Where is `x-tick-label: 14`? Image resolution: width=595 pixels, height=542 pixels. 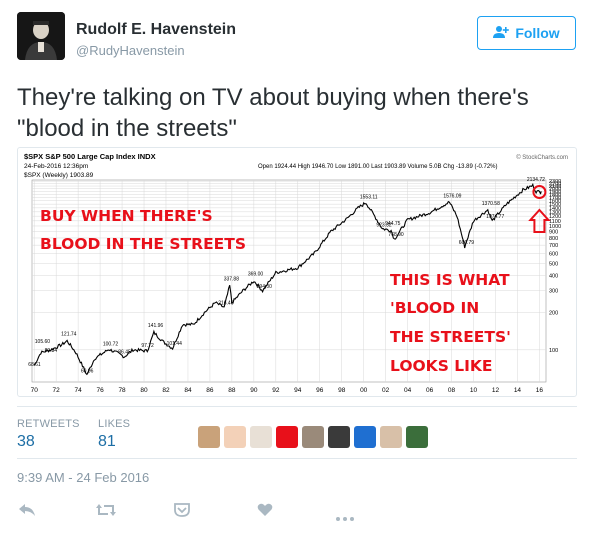 x-tick-label: 14 is located at coordinates (518, 390).